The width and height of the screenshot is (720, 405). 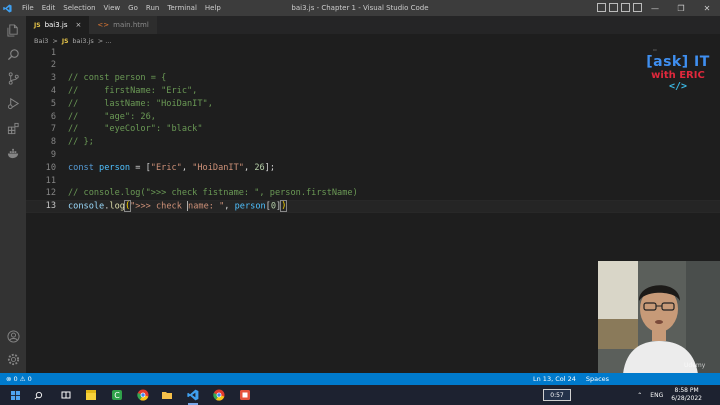 I want to click on code-line: 9, so click(x=373, y=154).